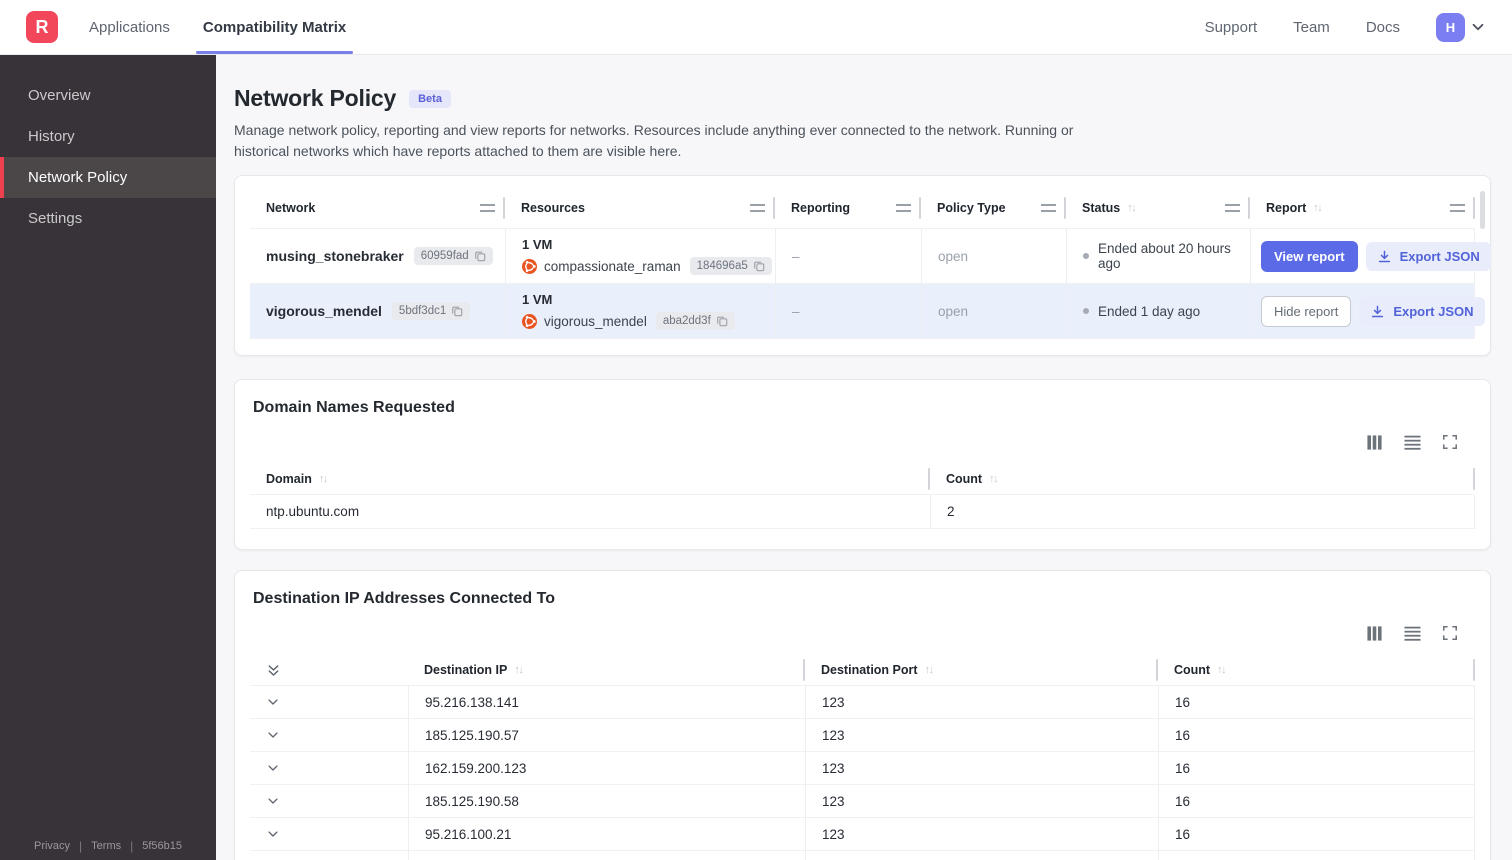 The width and height of the screenshot is (1512, 860). I want to click on user-menu: H, so click(1461, 27).